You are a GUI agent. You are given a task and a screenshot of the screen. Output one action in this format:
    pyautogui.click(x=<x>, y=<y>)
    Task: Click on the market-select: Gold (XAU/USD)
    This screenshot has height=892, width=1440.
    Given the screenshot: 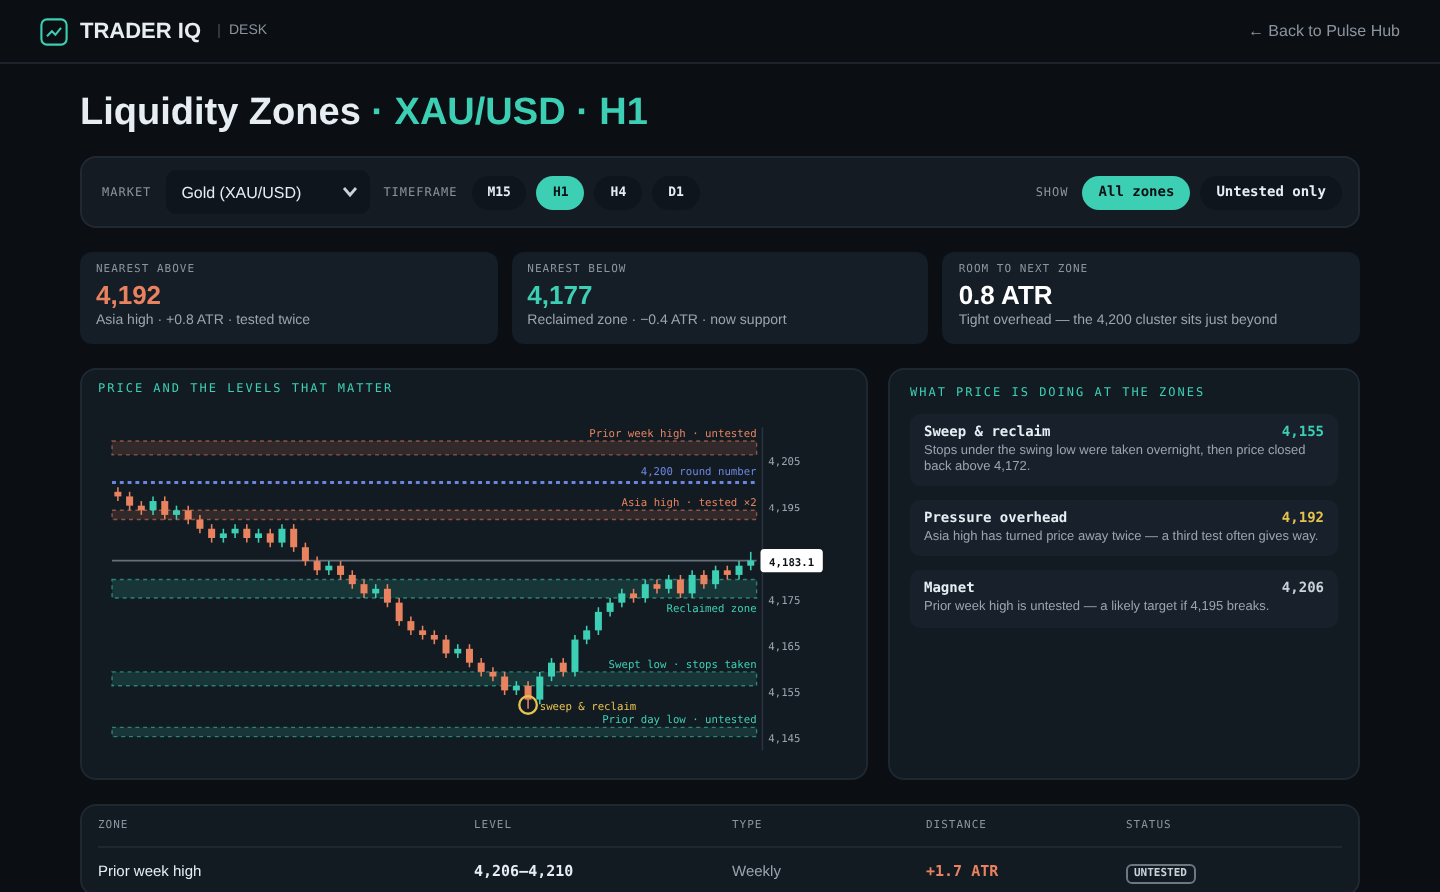 What is the action you would take?
    pyautogui.click(x=267, y=192)
    